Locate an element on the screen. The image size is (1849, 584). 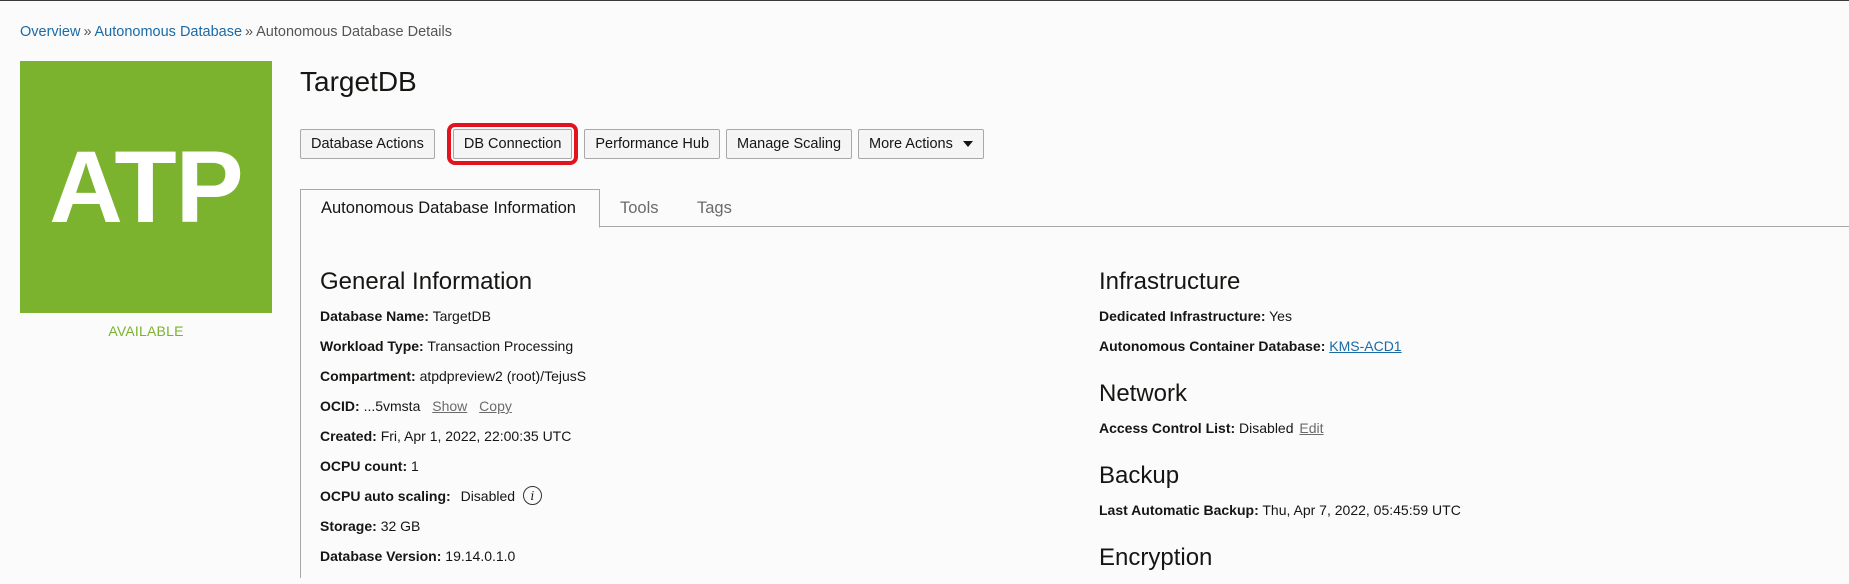
field-value: ...5vmsta is located at coordinates (392, 406).